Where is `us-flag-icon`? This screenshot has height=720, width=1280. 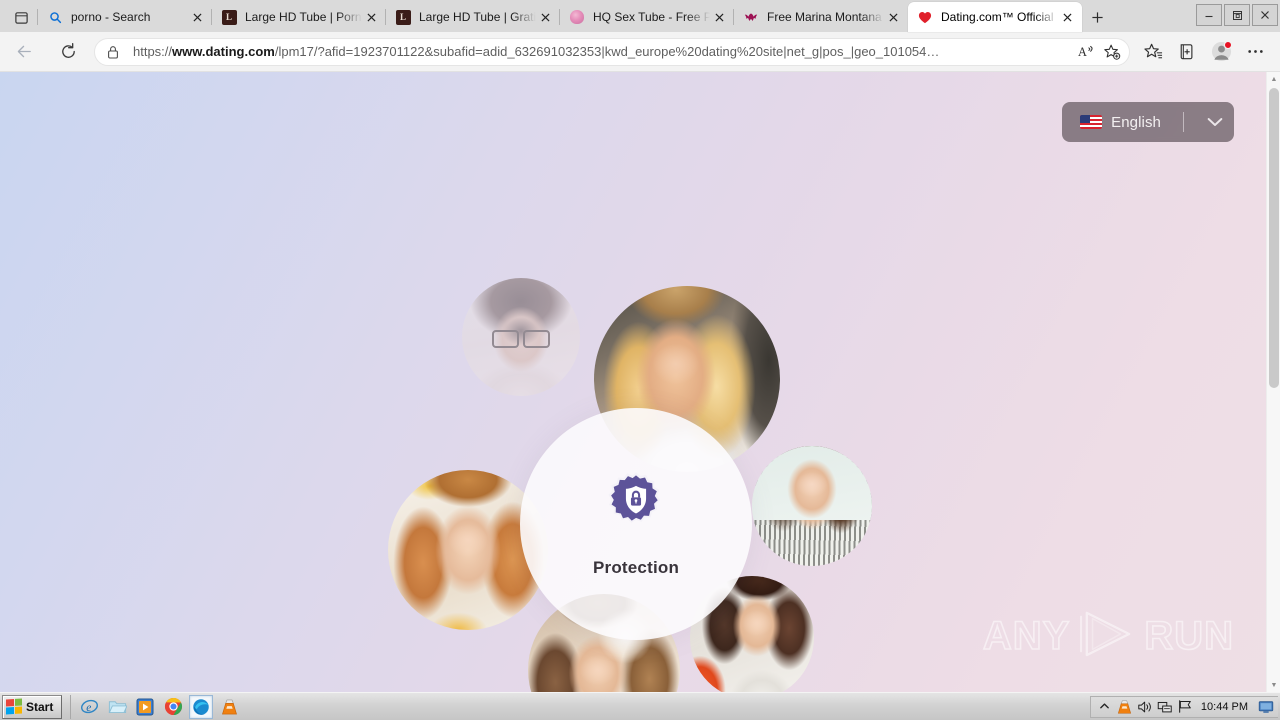
us-flag-icon is located at coordinates (1091, 122).